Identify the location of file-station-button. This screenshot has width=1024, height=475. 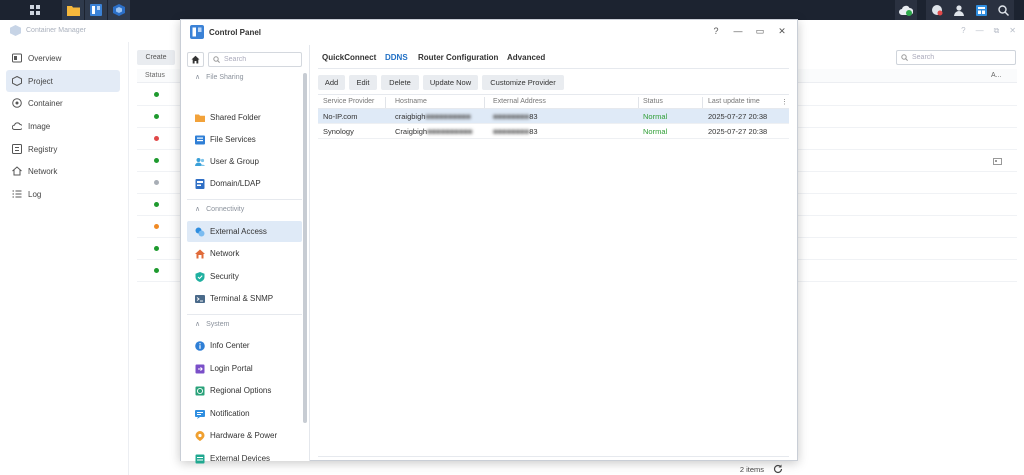
(73, 10).